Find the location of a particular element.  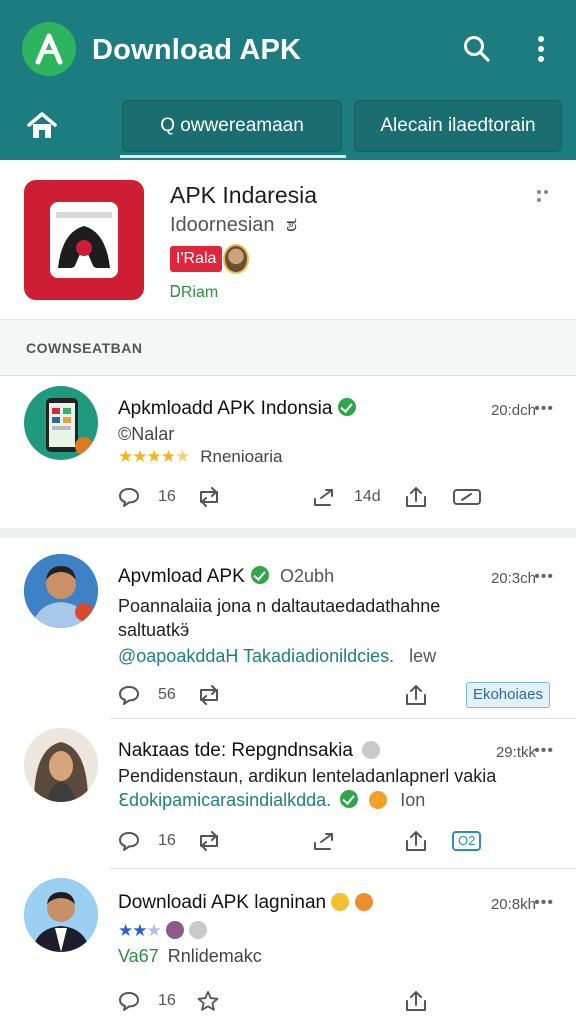

post-meta: Va67 Rnlidemakc is located at coordinates (190, 956).